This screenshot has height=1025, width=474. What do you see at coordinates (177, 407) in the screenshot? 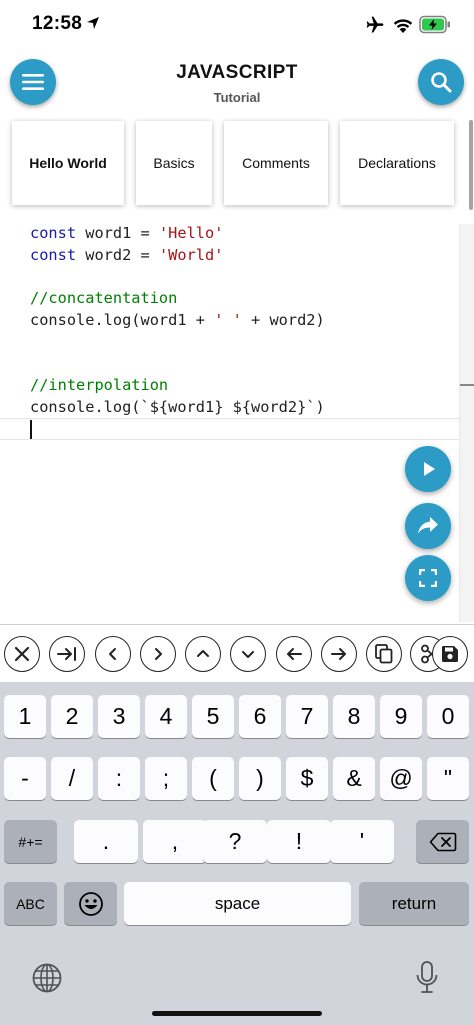
I see `code-line-9: console.log(`${word1} ${word2}`)` at bounding box center [177, 407].